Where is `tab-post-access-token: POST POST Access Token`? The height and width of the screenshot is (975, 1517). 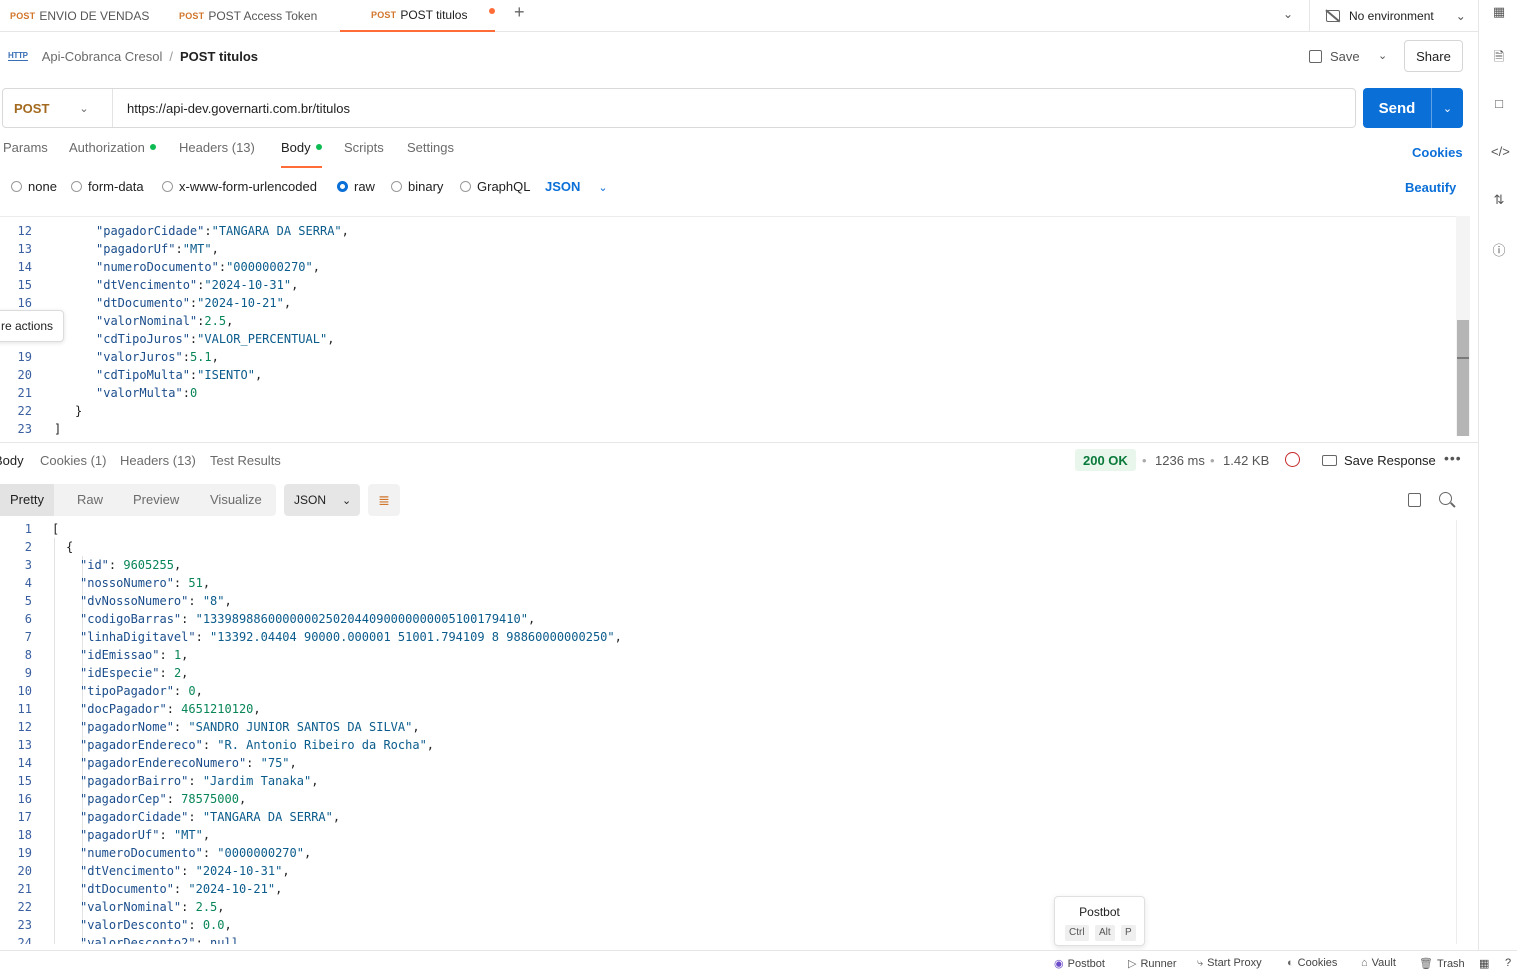 tab-post-access-token: POST POST Access Token is located at coordinates (248, 16).